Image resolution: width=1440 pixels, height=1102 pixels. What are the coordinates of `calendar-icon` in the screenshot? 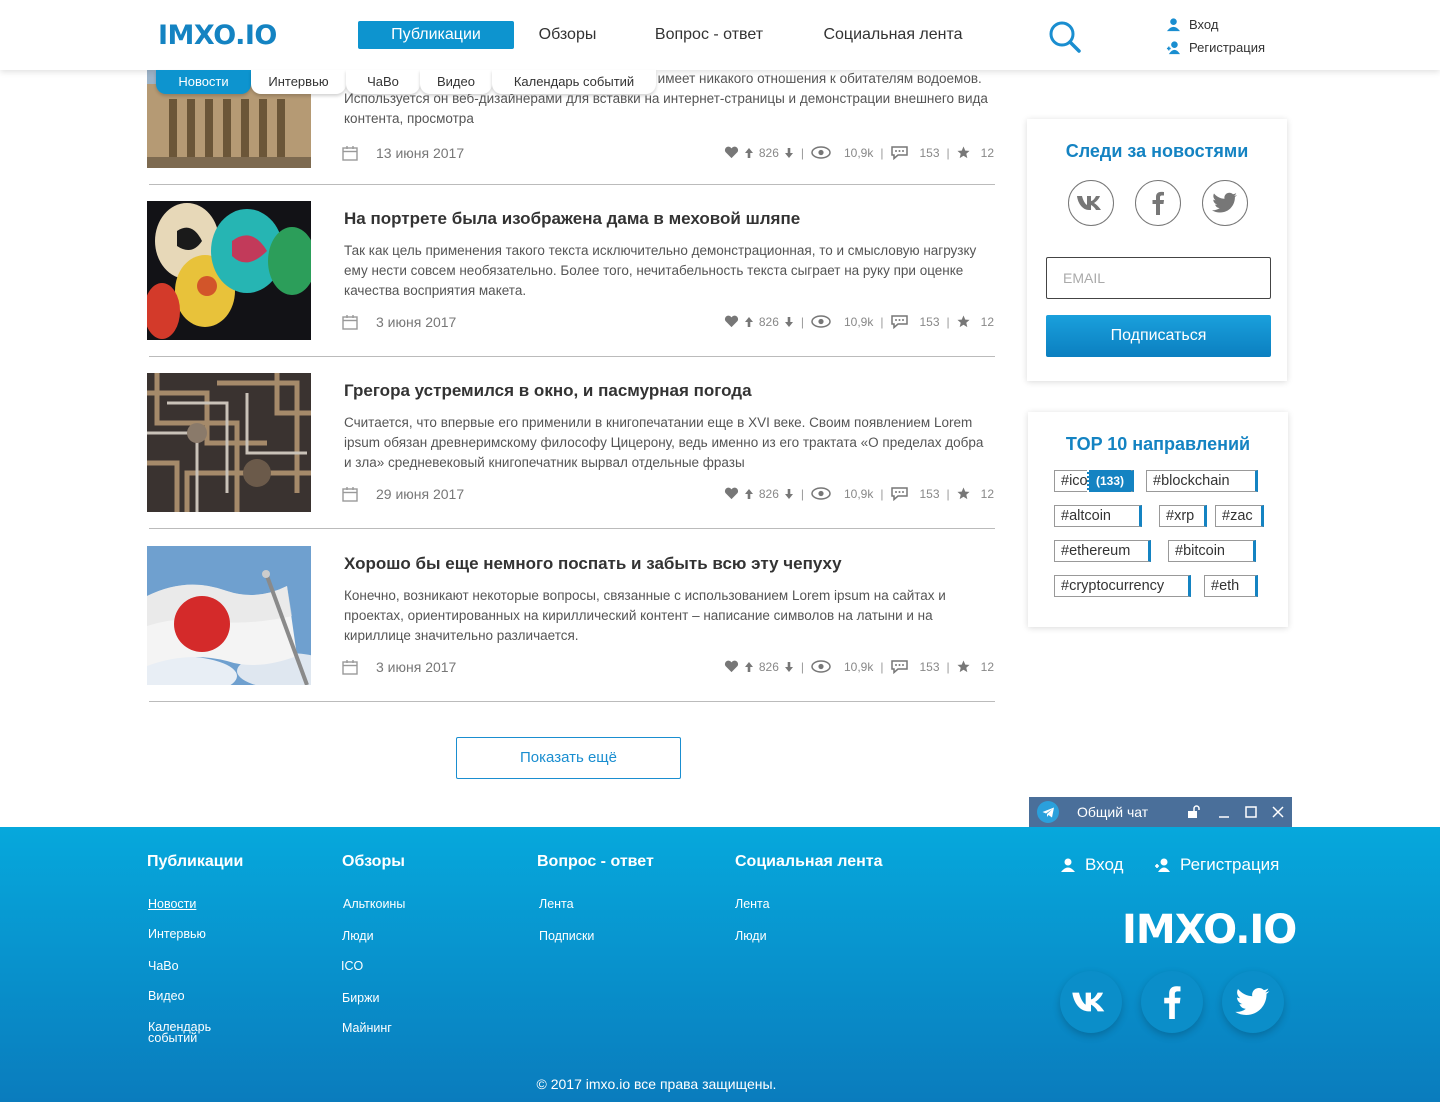 It's located at (350, 322).